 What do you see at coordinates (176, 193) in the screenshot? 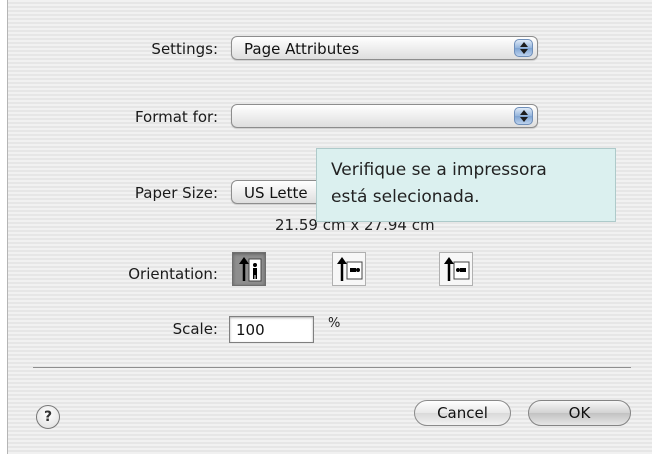
I see `paper-size-label: Paper Size:` at bounding box center [176, 193].